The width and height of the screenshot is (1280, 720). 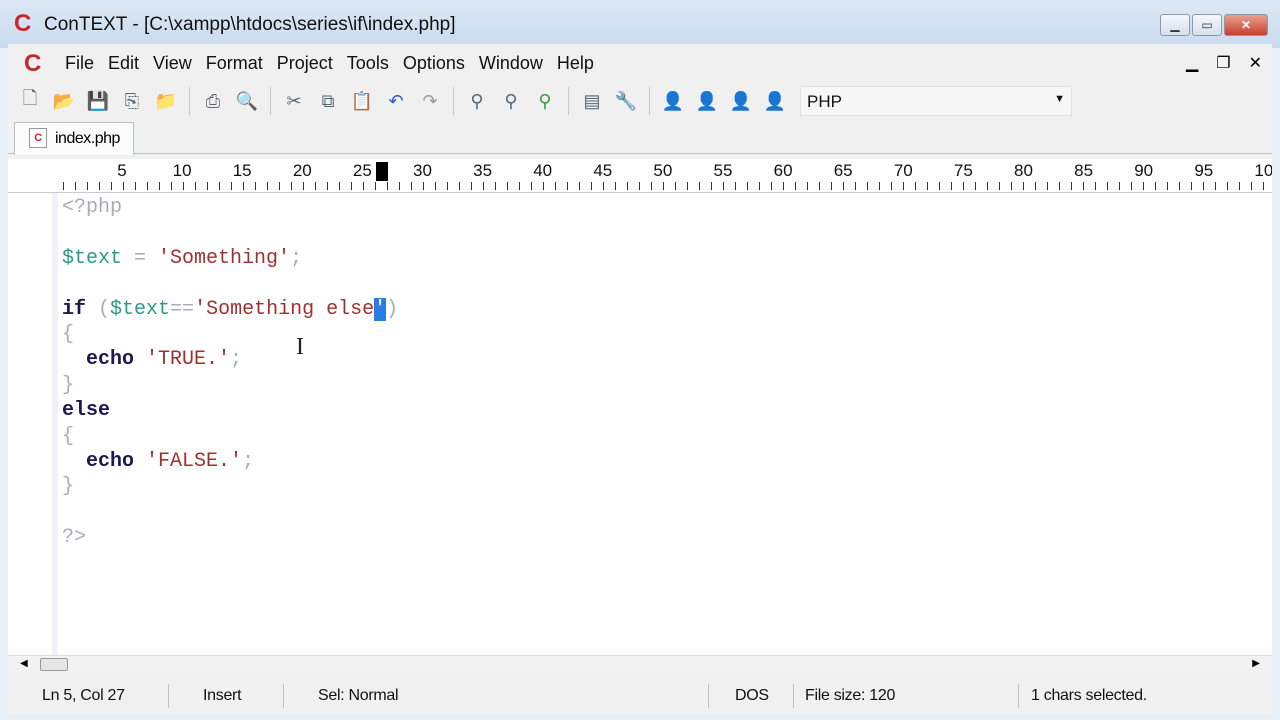 I want to click on ruler-number: 15, so click(x=242, y=170).